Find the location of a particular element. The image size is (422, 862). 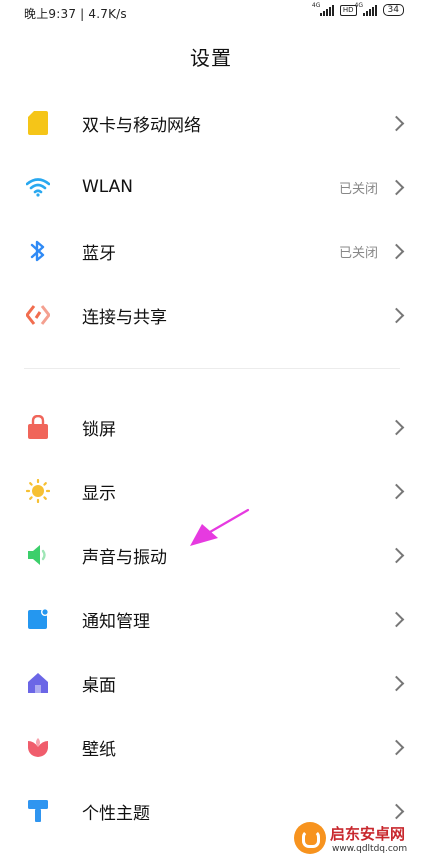

status-time: 晚上9:37 | 4.7K/s is located at coordinates (75, 14).